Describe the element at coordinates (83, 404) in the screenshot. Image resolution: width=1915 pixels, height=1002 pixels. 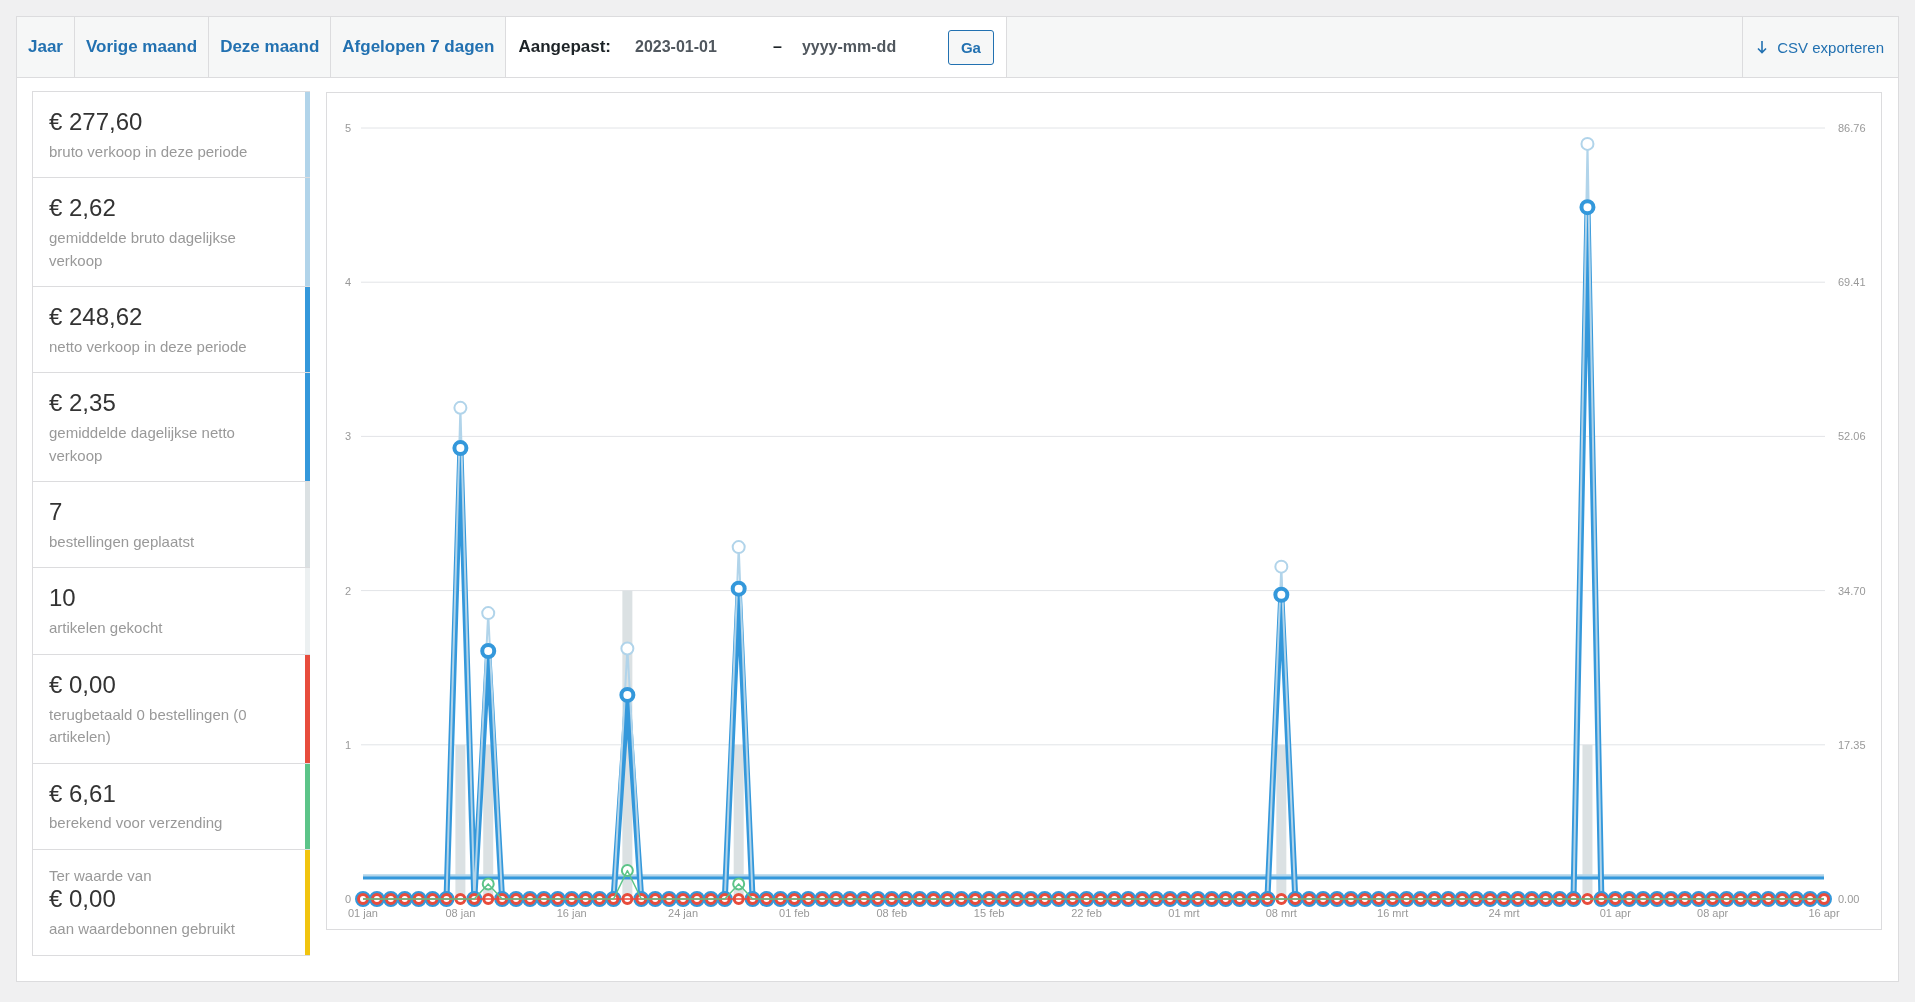
I see `legend-value: € 2,35` at that location.